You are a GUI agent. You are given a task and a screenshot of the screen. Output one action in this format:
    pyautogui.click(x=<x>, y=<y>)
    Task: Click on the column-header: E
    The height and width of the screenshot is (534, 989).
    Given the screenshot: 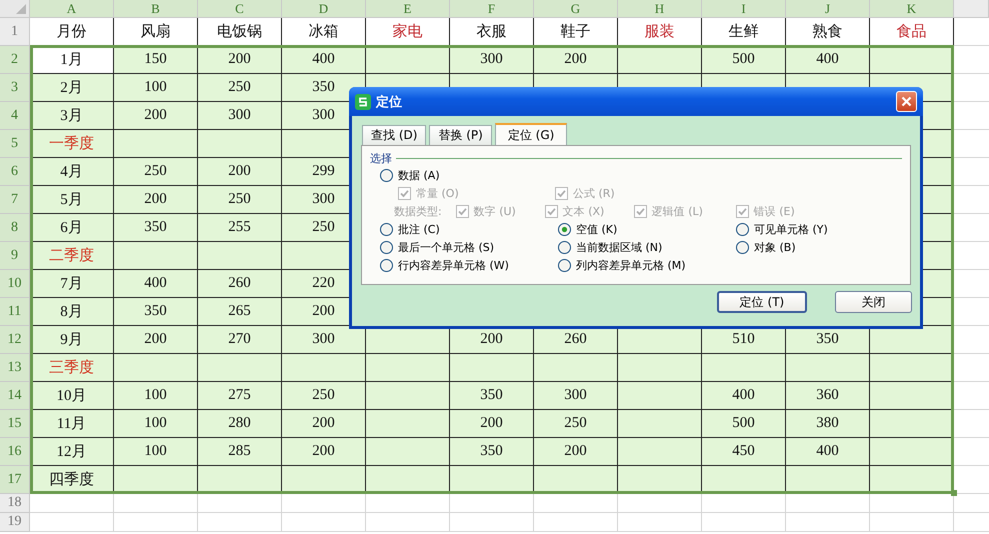 What is the action you would take?
    pyautogui.click(x=408, y=9)
    